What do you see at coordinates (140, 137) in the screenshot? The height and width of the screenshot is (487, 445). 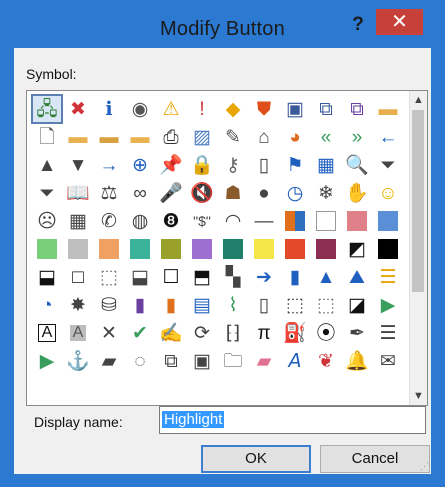 I see `folder-move-icon: ▬` at bounding box center [140, 137].